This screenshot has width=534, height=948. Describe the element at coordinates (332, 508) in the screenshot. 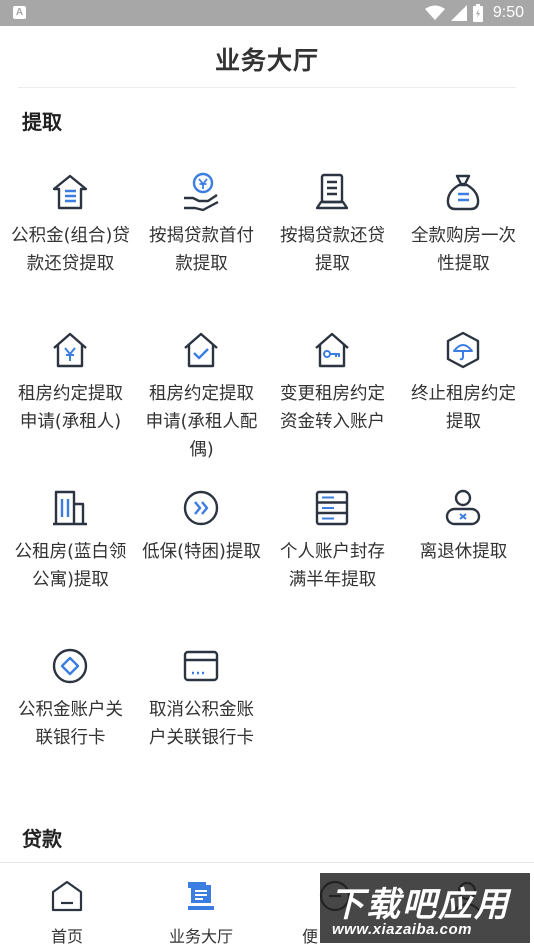

I see `server-list-icon` at that location.